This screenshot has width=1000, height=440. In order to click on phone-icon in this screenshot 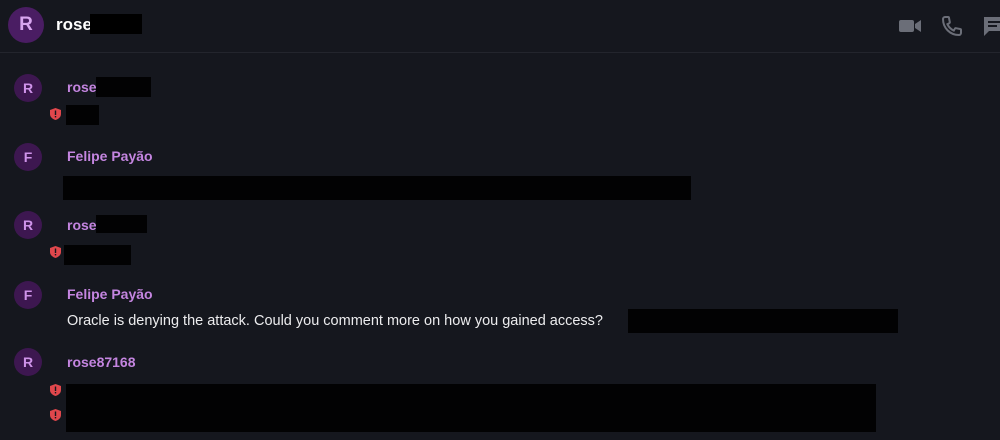, I will do `click(952, 26)`.